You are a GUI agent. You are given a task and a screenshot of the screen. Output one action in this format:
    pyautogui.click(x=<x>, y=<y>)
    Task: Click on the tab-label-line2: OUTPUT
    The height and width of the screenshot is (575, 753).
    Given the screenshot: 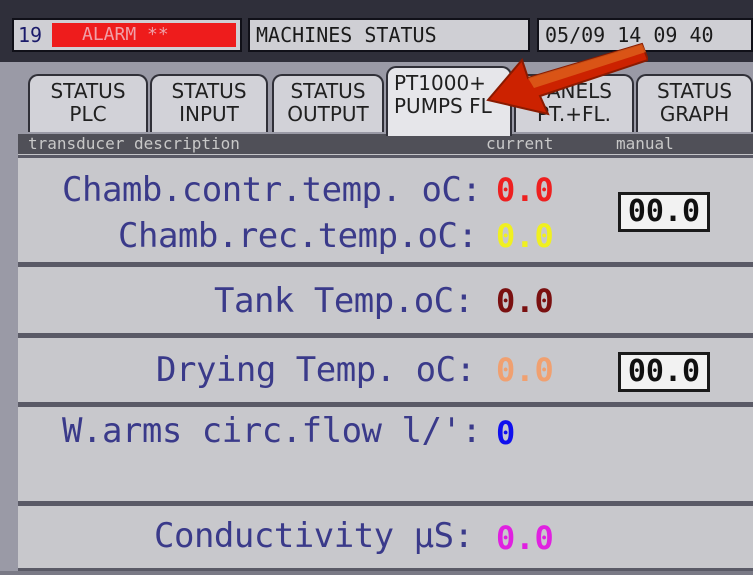 What is the action you would take?
    pyautogui.click(x=328, y=114)
    